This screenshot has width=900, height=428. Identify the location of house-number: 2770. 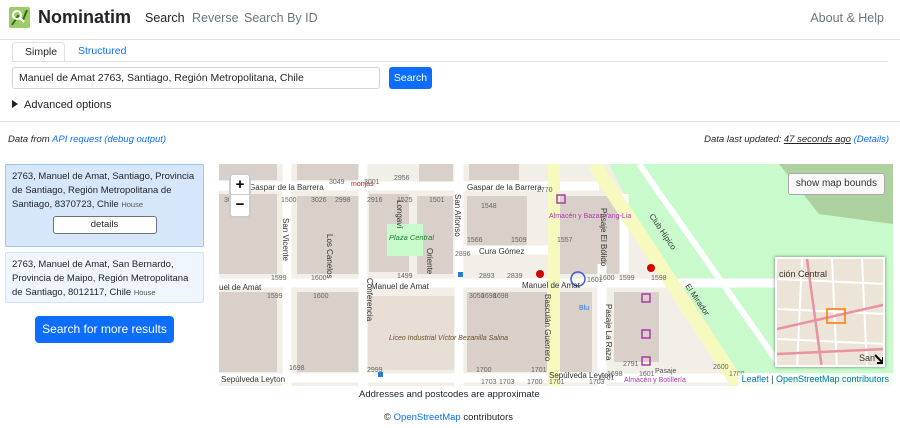
(545, 190).